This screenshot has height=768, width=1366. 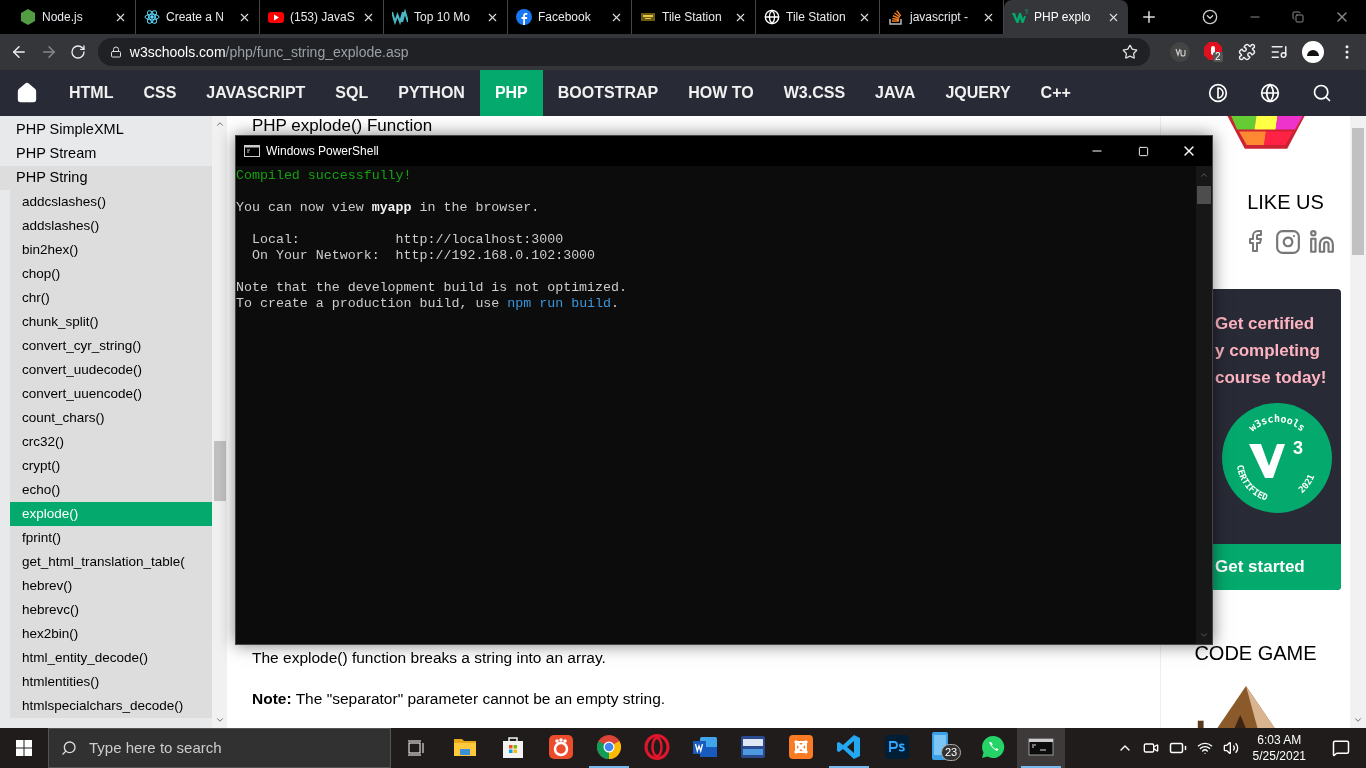 I want to click on page-heading: PHP explode() Function, so click(x=343, y=125).